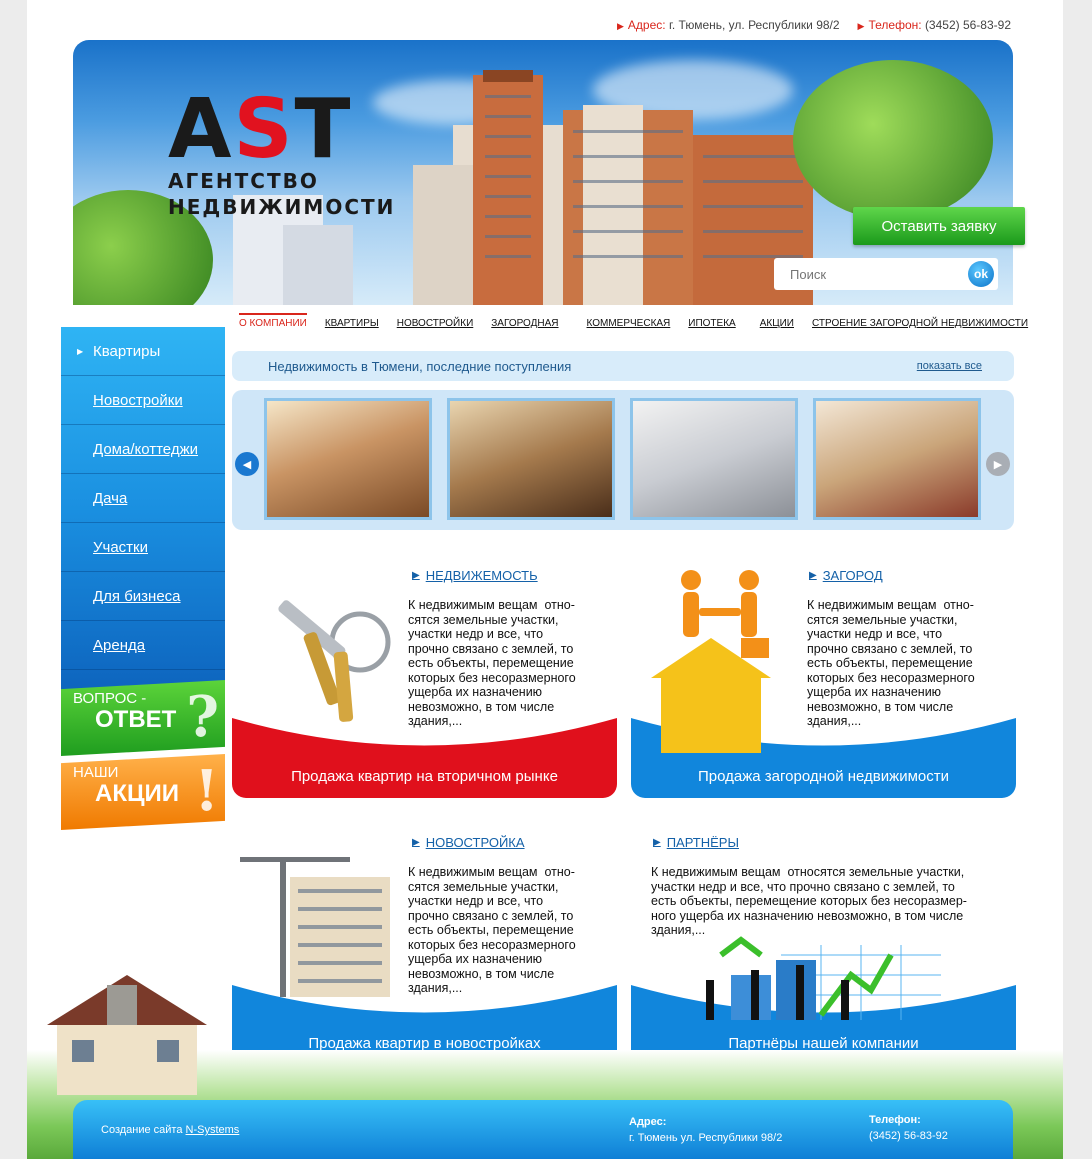 The height and width of the screenshot is (1159, 1092). I want to click on block-title-text: Партнёры, so click(703, 842).